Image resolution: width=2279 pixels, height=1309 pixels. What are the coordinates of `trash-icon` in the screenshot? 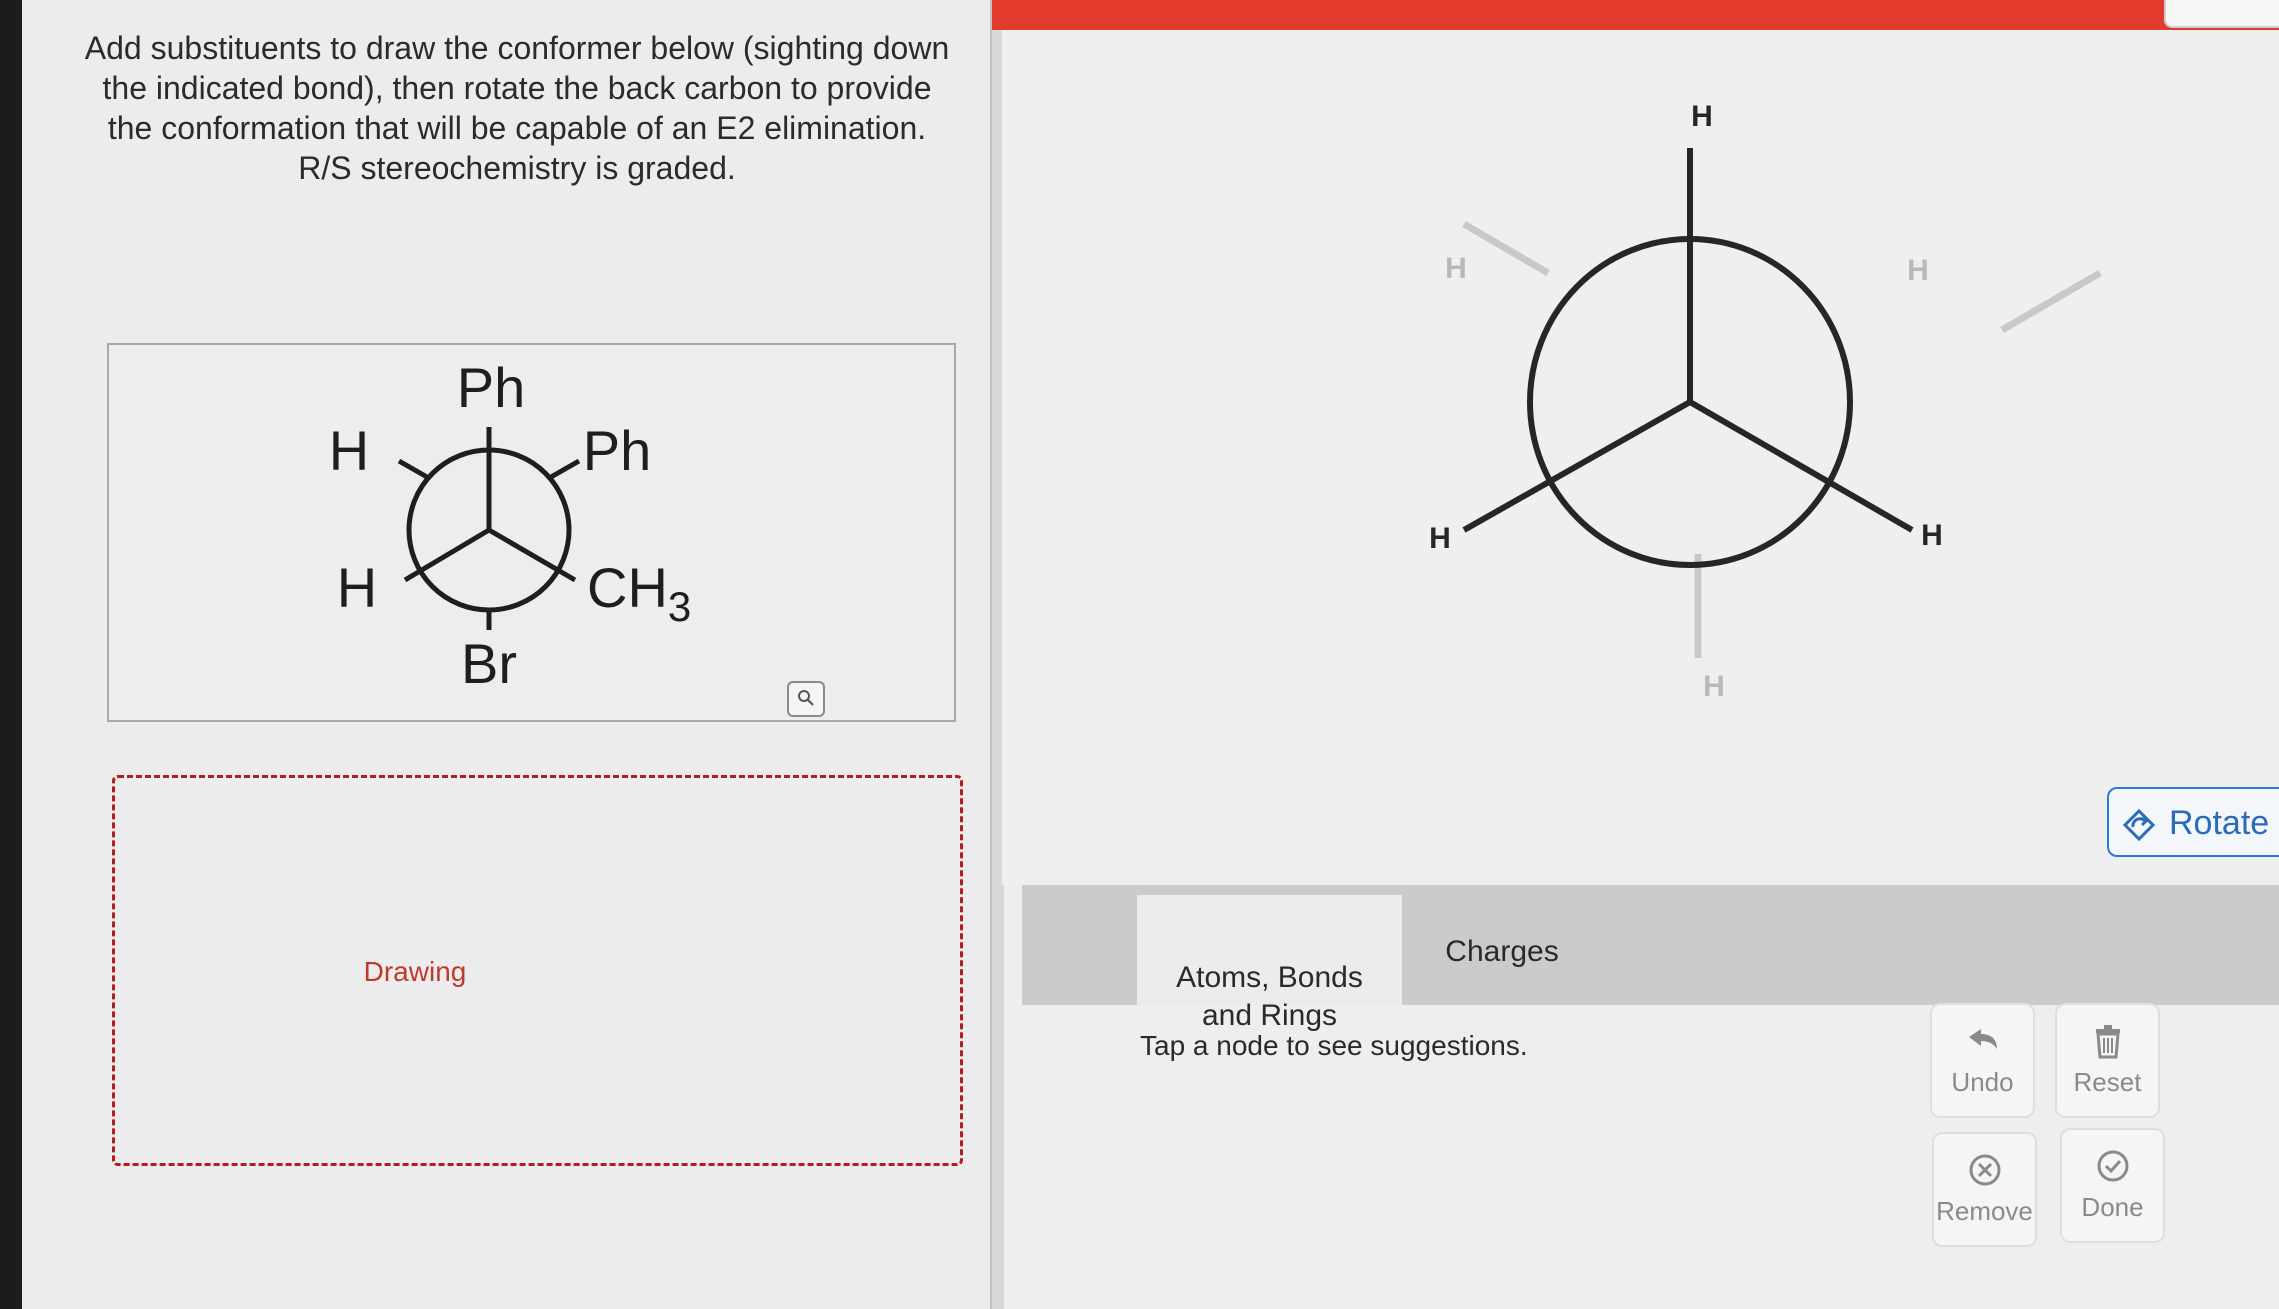 It's located at (2107, 1042).